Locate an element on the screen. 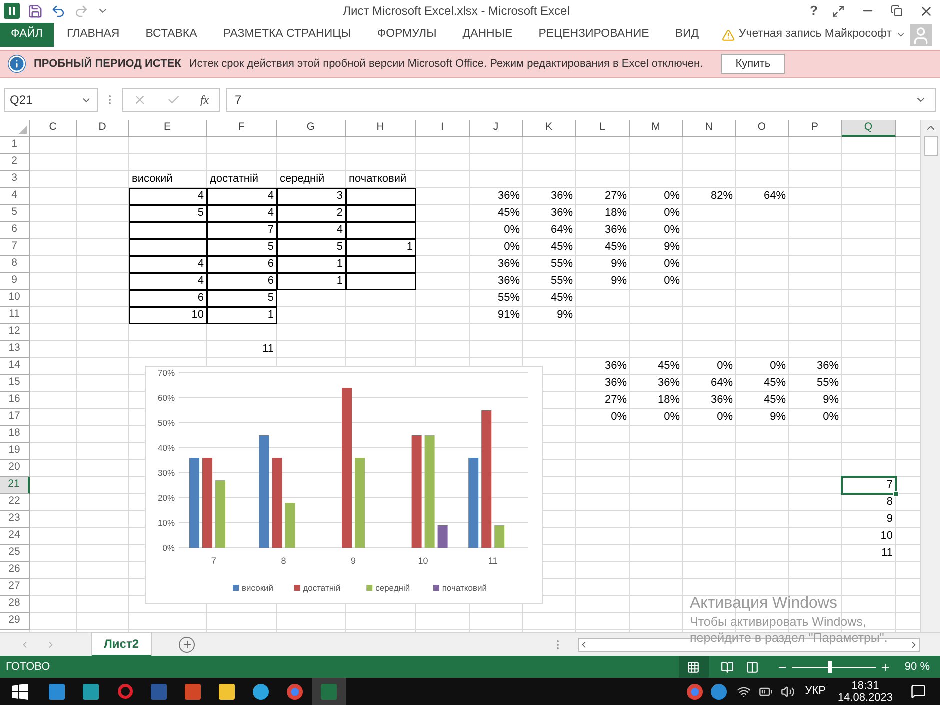  volume-icon is located at coordinates (788, 691).